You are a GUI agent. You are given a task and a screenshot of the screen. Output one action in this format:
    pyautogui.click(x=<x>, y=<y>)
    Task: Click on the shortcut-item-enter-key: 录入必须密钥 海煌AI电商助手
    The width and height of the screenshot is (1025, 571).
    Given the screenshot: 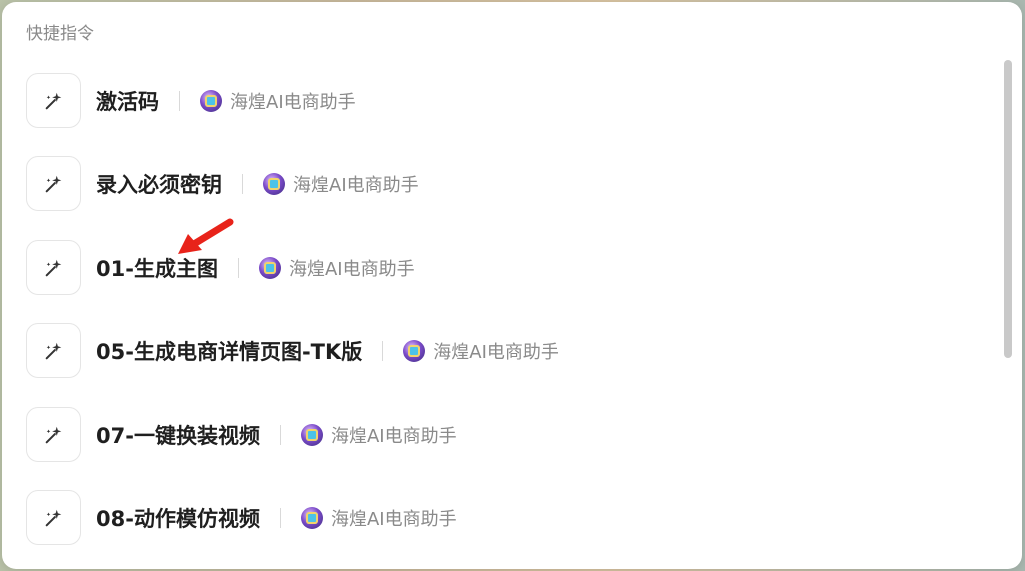 What is the action you would take?
    pyautogui.click(x=222, y=183)
    